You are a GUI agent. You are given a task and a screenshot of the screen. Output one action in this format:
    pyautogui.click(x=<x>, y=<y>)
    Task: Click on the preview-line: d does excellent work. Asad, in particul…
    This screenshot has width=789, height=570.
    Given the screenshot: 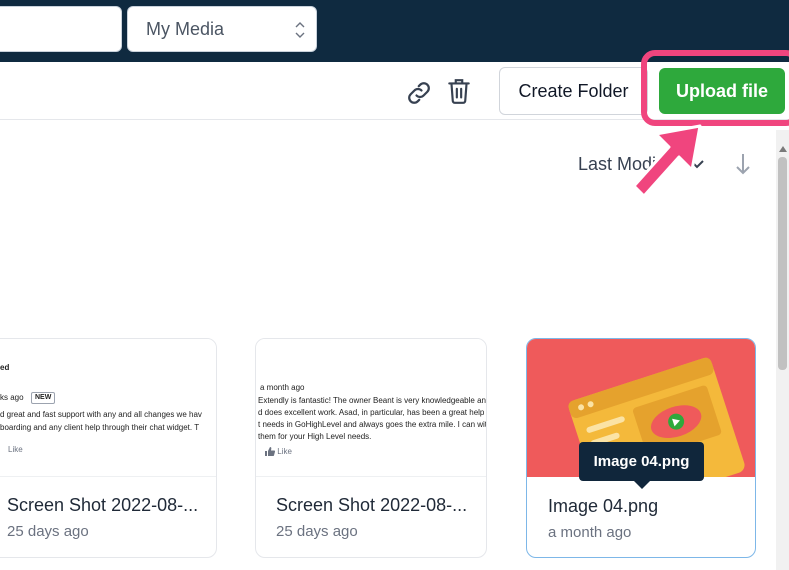 What is the action you would take?
    pyautogui.click(x=372, y=412)
    